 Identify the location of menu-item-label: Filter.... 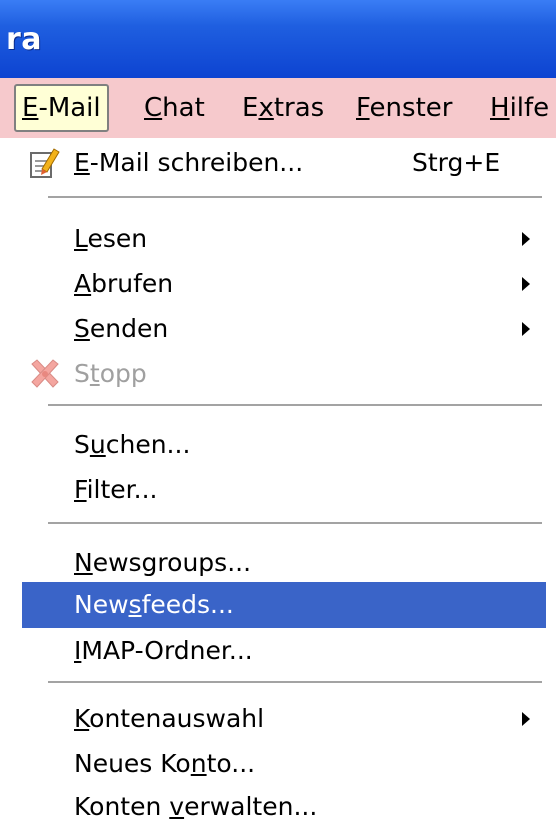
(116, 489).